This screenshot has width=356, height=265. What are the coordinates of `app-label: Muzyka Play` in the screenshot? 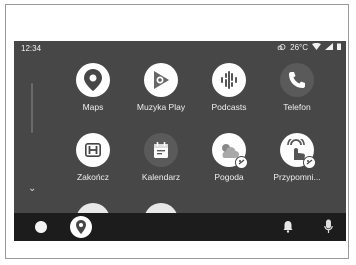 It's located at (161, 107).